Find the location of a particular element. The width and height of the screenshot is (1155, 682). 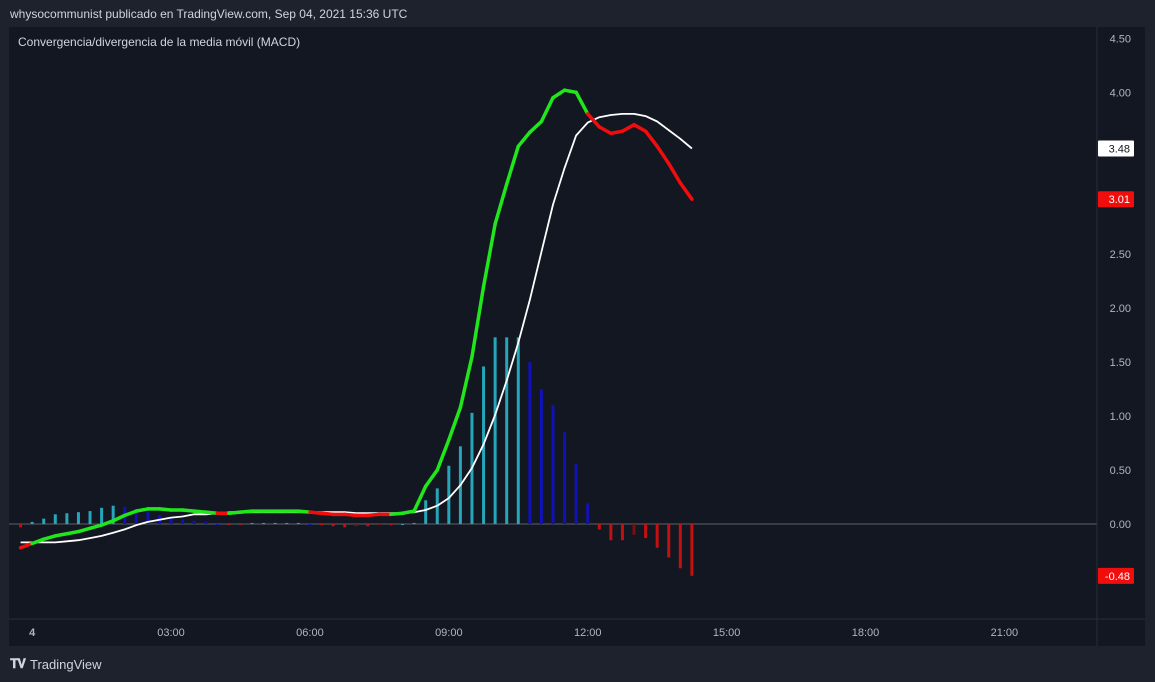

last-value-text: 3.01 is located at coordinates (1119, 200).